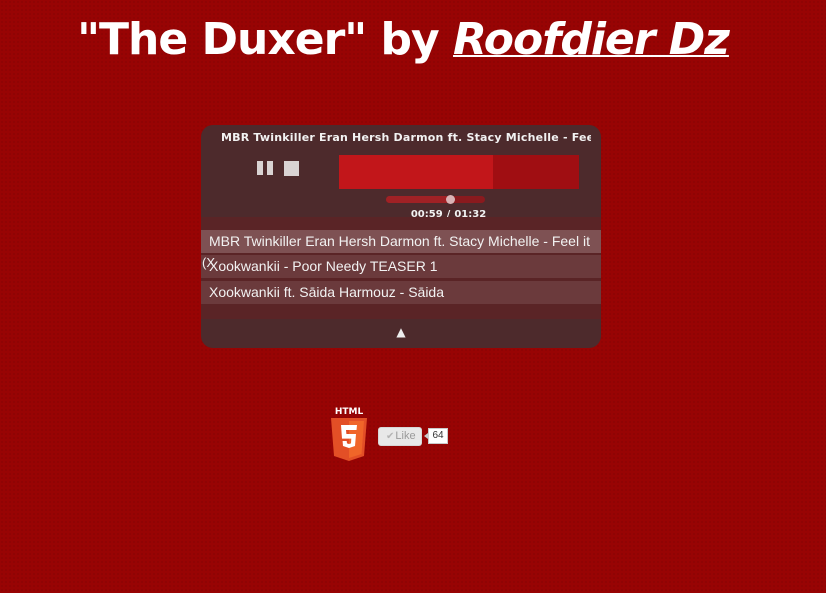  What do you see at coordinates (266, 168) in the screenshot?
I see `pause-button` at bounding box center [266, 168].